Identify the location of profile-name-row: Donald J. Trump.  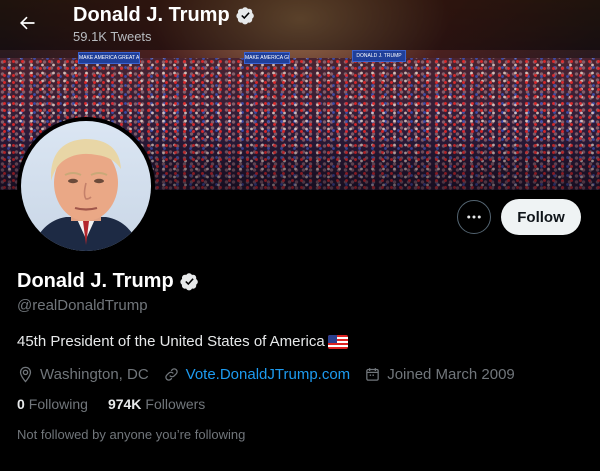
(108, 281).